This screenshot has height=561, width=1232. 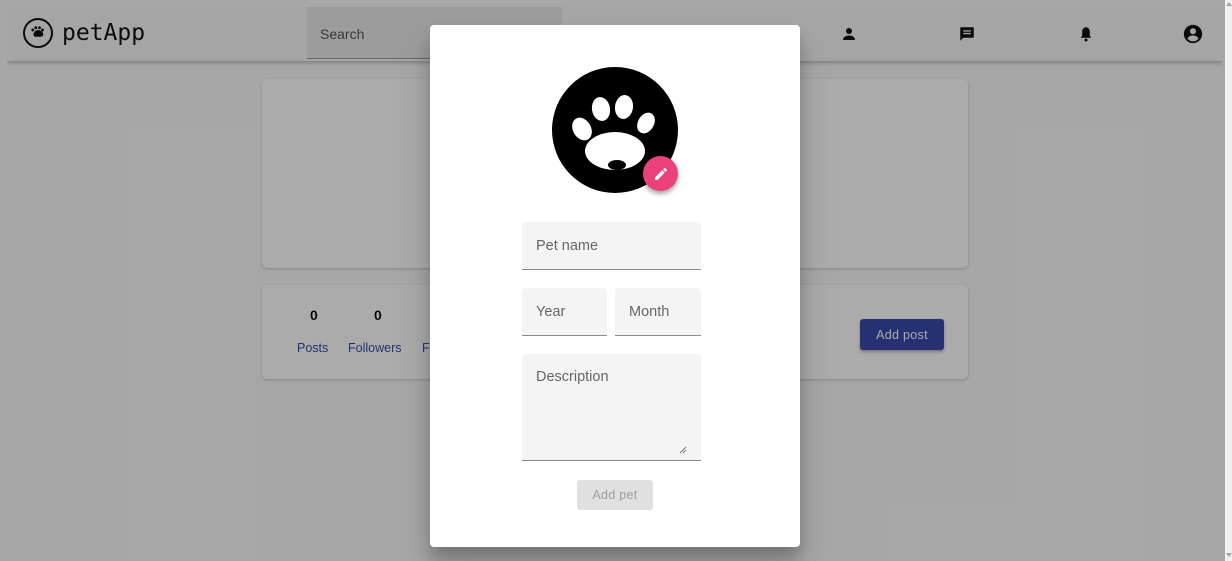 What do you see at coordinates (1228, 280) in the screenshot?
I see `scrollbar` at bounding box center [1228, 280].